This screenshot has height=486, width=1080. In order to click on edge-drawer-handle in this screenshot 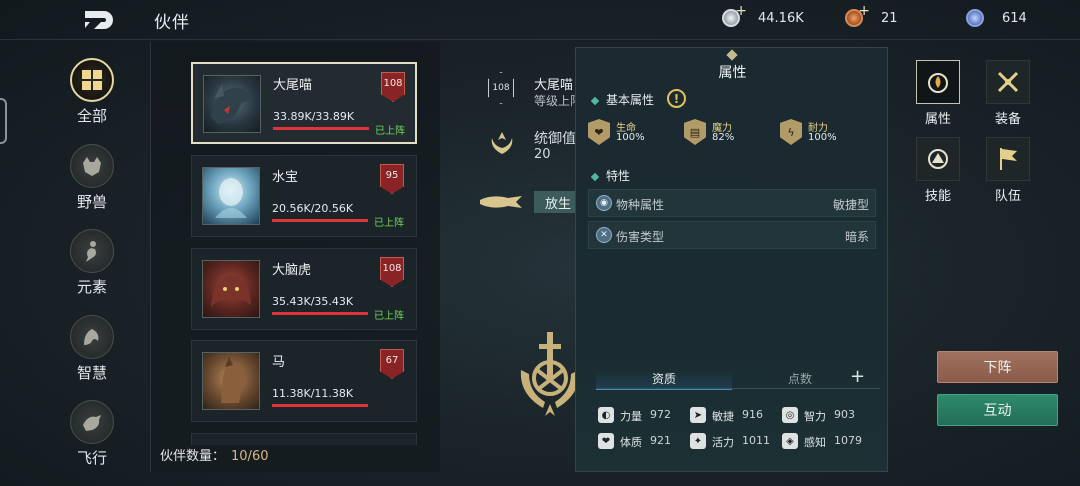, I will do `click(3, 121)`.